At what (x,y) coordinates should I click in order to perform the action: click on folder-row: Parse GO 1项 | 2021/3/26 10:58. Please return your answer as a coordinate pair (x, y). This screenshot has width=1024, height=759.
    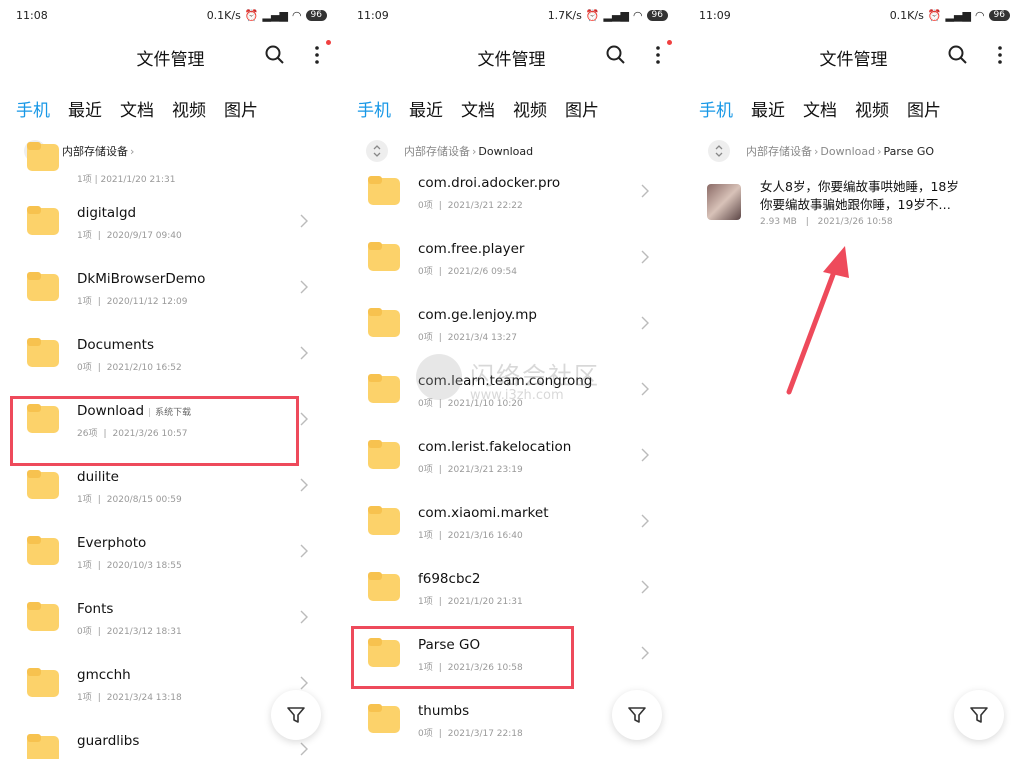
    Looking at the image, I should click on (511, 657).